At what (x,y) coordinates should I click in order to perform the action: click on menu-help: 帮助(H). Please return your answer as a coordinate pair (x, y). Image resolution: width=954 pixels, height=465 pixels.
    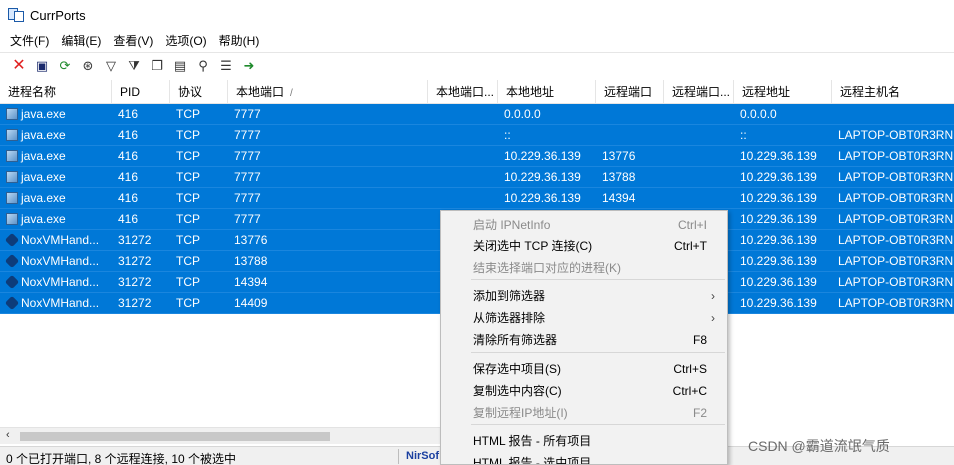
    Looking at the image, I should click on (239, 41).